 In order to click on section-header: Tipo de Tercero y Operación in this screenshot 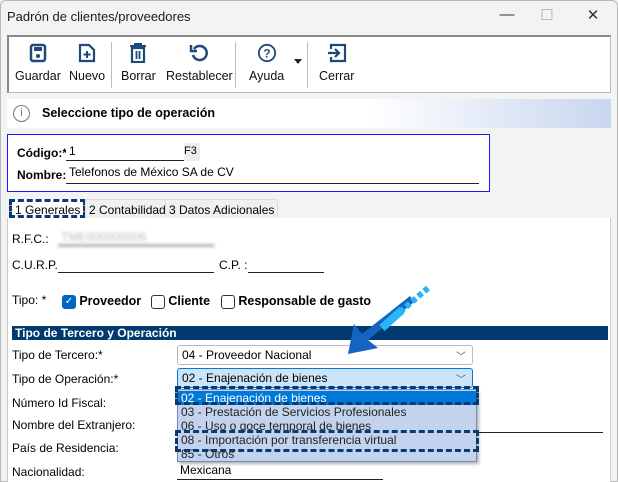, I will do `click(310, 333)`.